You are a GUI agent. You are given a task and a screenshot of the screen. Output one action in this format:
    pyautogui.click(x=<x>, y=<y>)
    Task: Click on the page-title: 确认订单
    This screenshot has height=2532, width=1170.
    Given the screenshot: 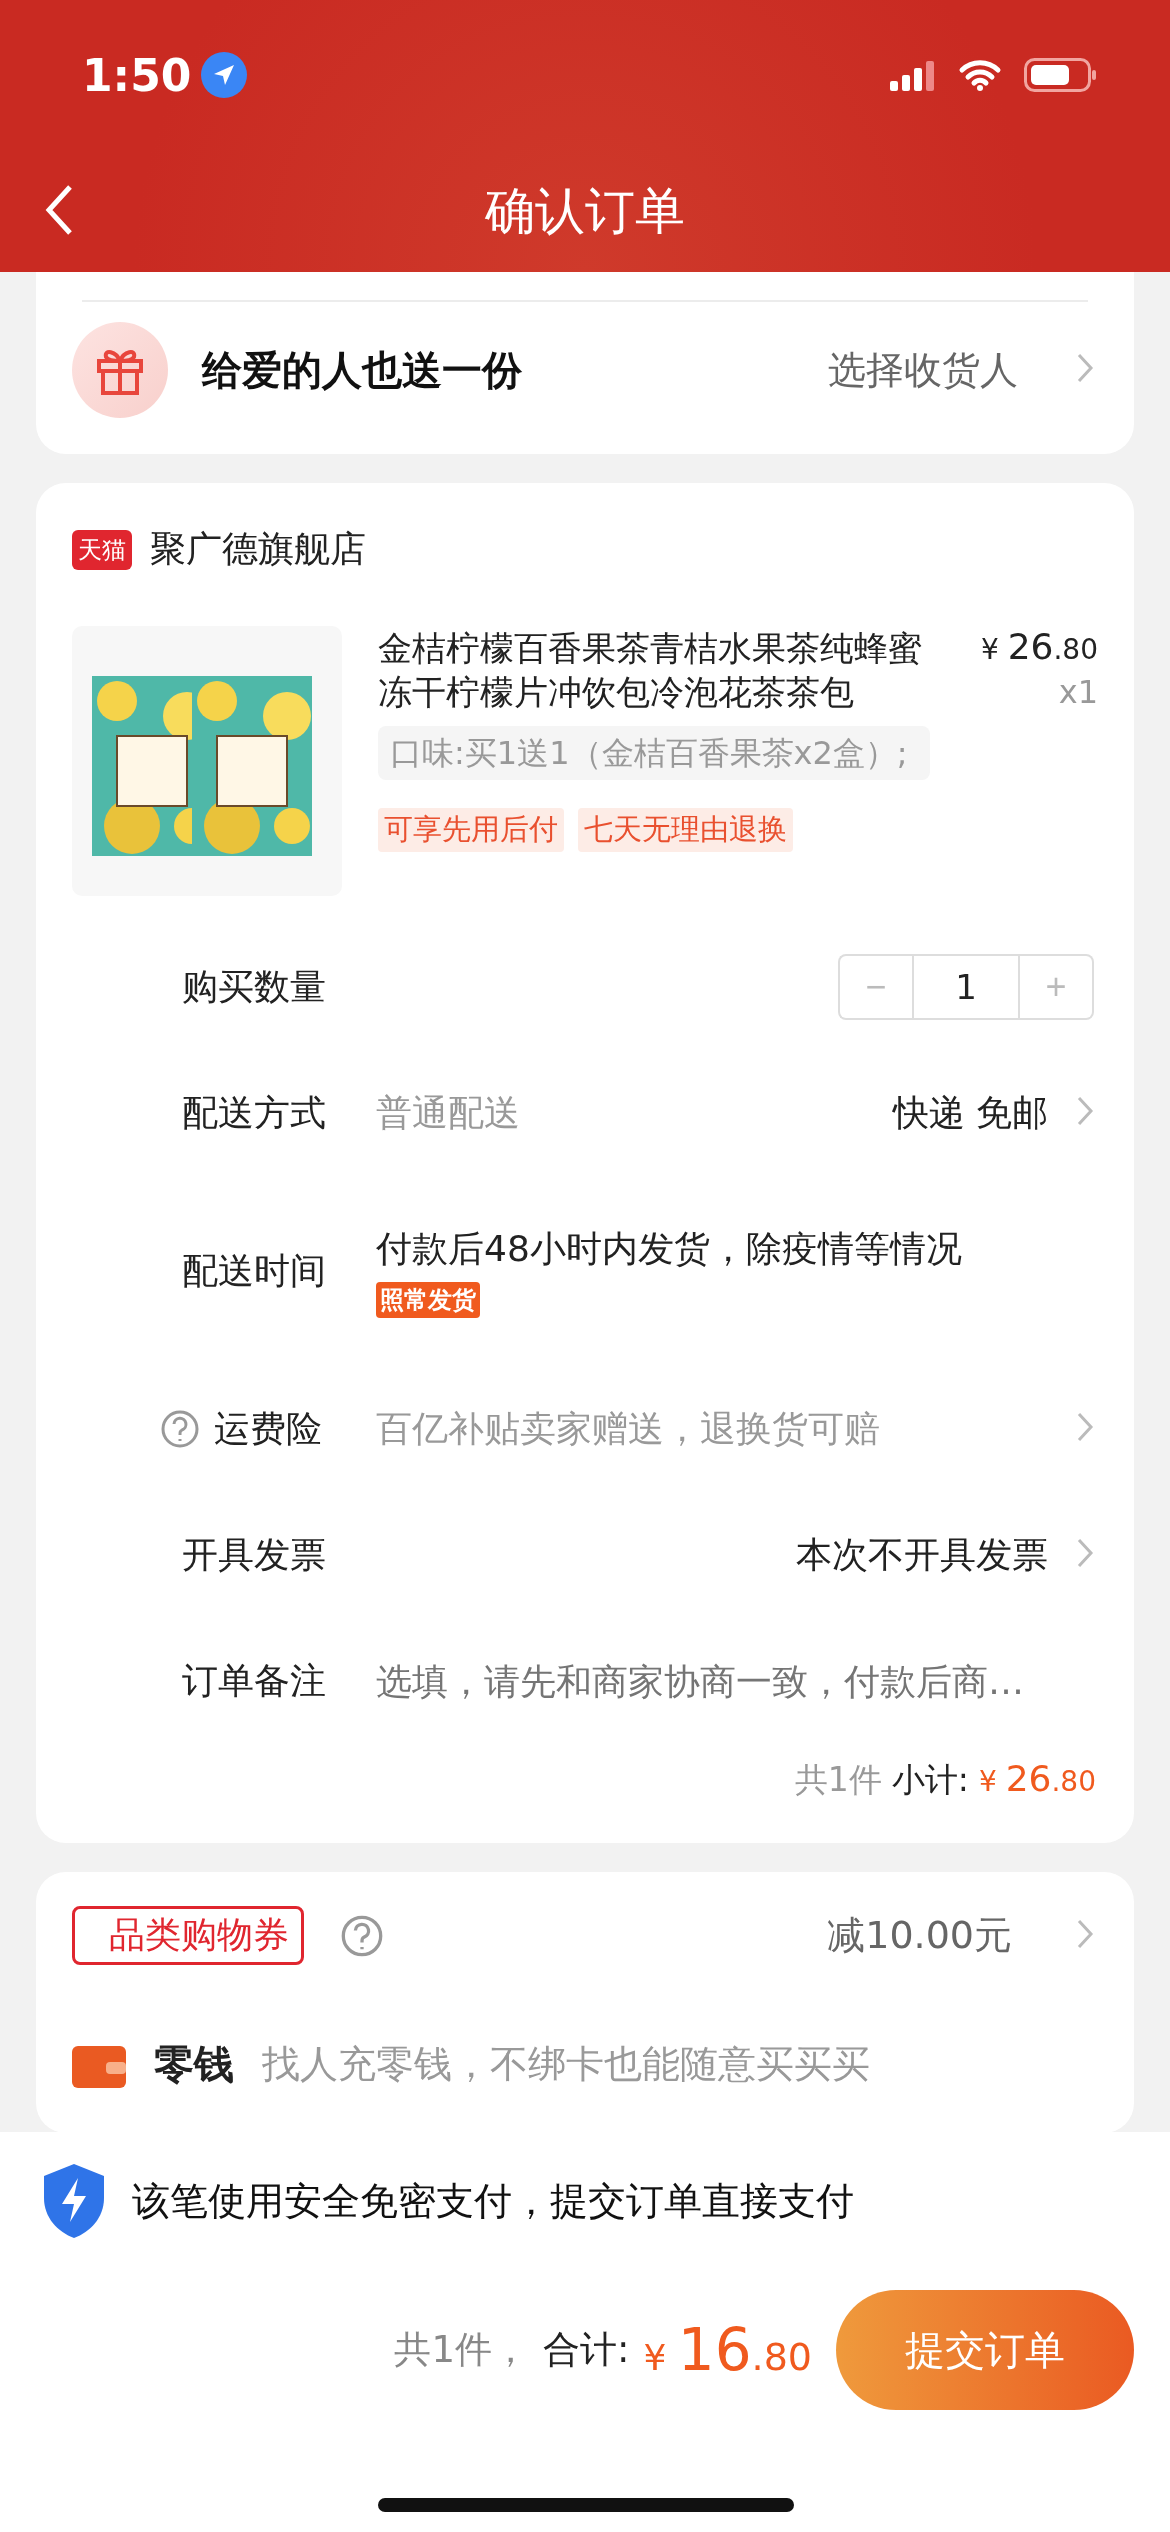 What is the action you would take?
    pyautogui.click(x=585, y=211)
    